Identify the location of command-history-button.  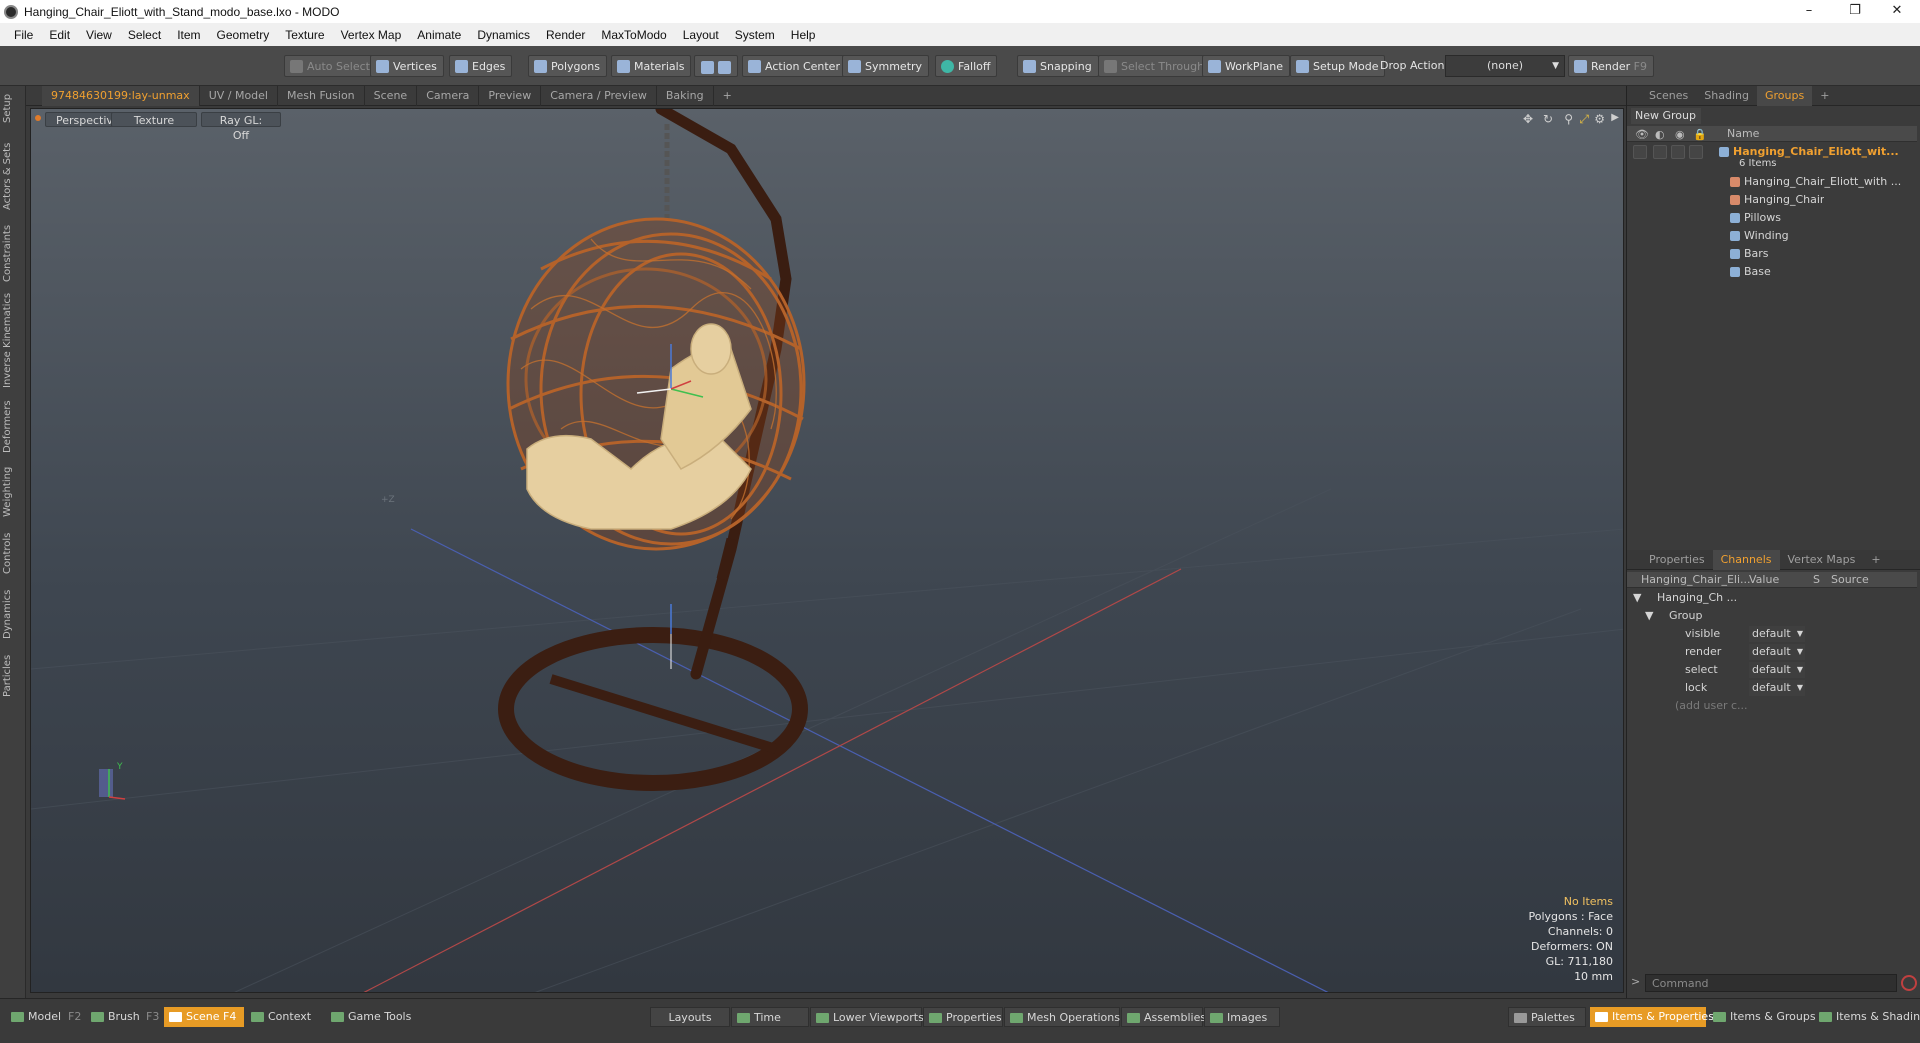
(1909, 983).